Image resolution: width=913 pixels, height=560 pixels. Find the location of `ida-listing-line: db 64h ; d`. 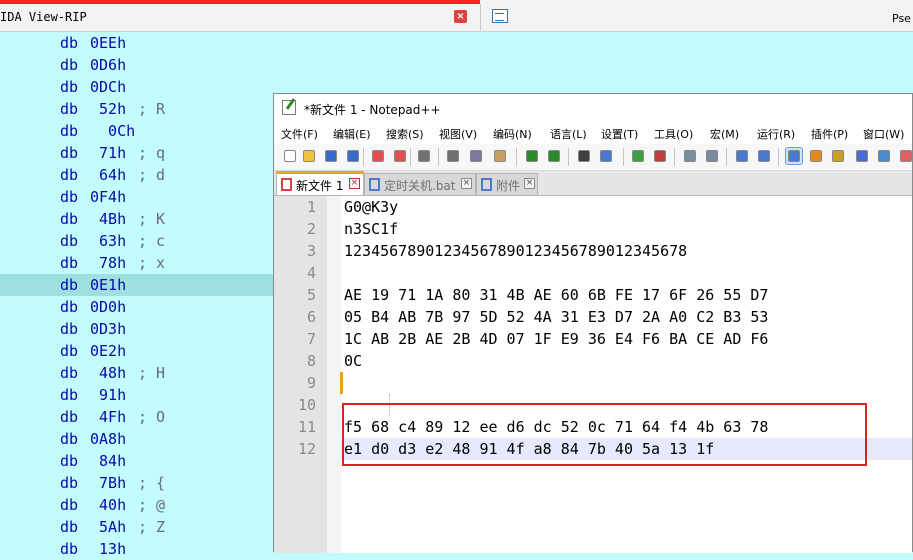

ida-listing-line: db 64h ; d is located at coordinates (136, 175).